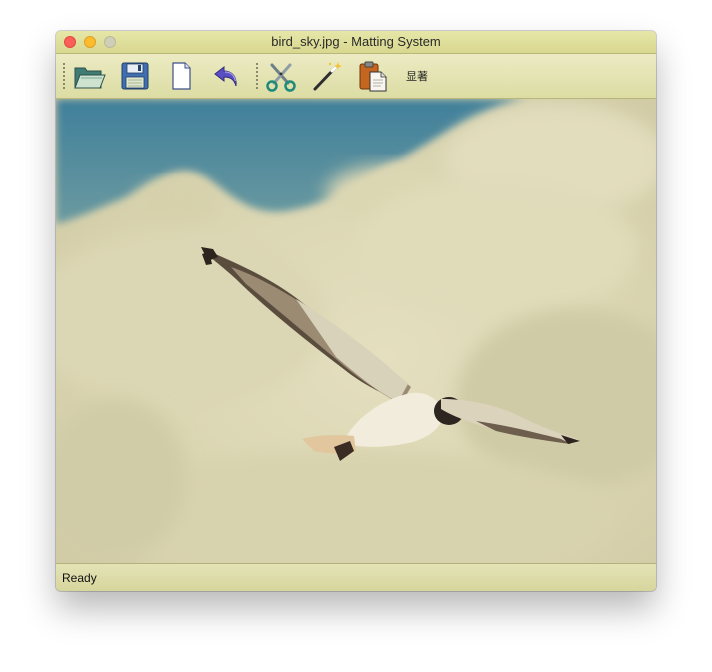  I want to click on magic-wand-icon, so click(327, 76).